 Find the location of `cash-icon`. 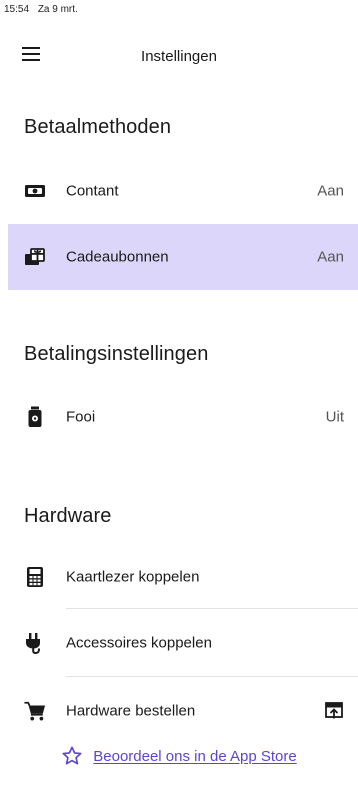

cash-icon is located at coordinates (35, 191).